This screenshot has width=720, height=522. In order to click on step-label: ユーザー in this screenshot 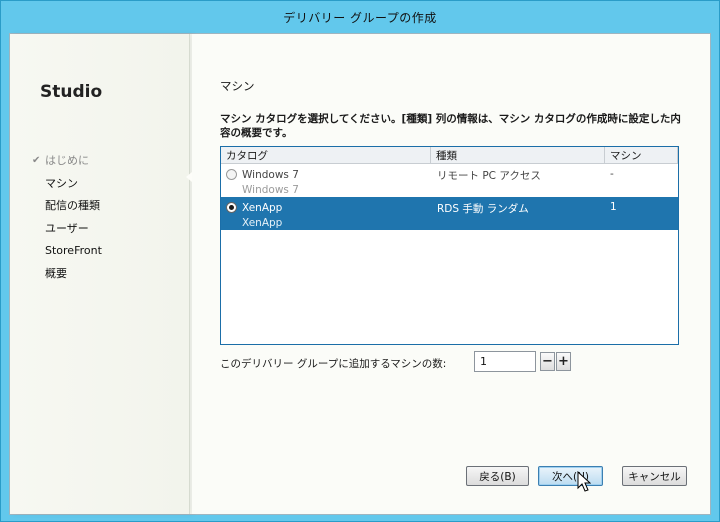, I will do `click(67, 228)`.